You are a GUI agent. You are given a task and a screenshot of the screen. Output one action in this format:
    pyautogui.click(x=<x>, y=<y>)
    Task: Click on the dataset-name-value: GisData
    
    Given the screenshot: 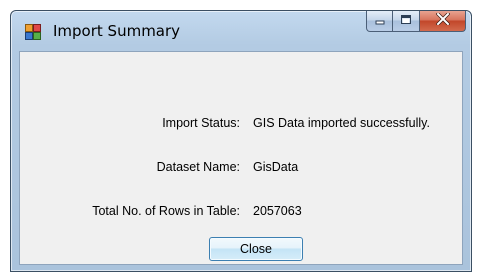 What is the action you would take?
    pyautogui.click(x=276, y=167)
    